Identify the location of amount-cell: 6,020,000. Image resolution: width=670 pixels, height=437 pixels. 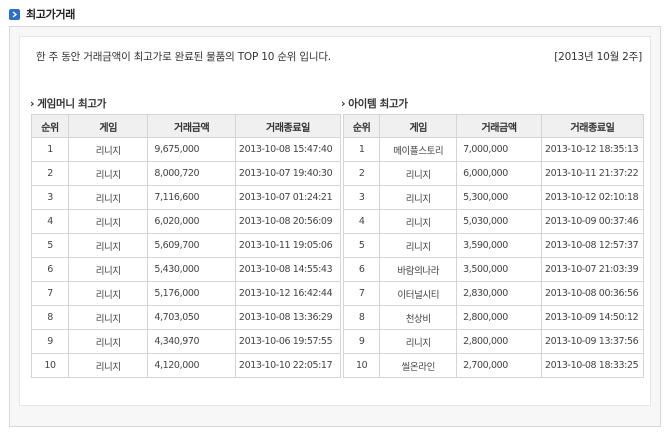
(191, 221).